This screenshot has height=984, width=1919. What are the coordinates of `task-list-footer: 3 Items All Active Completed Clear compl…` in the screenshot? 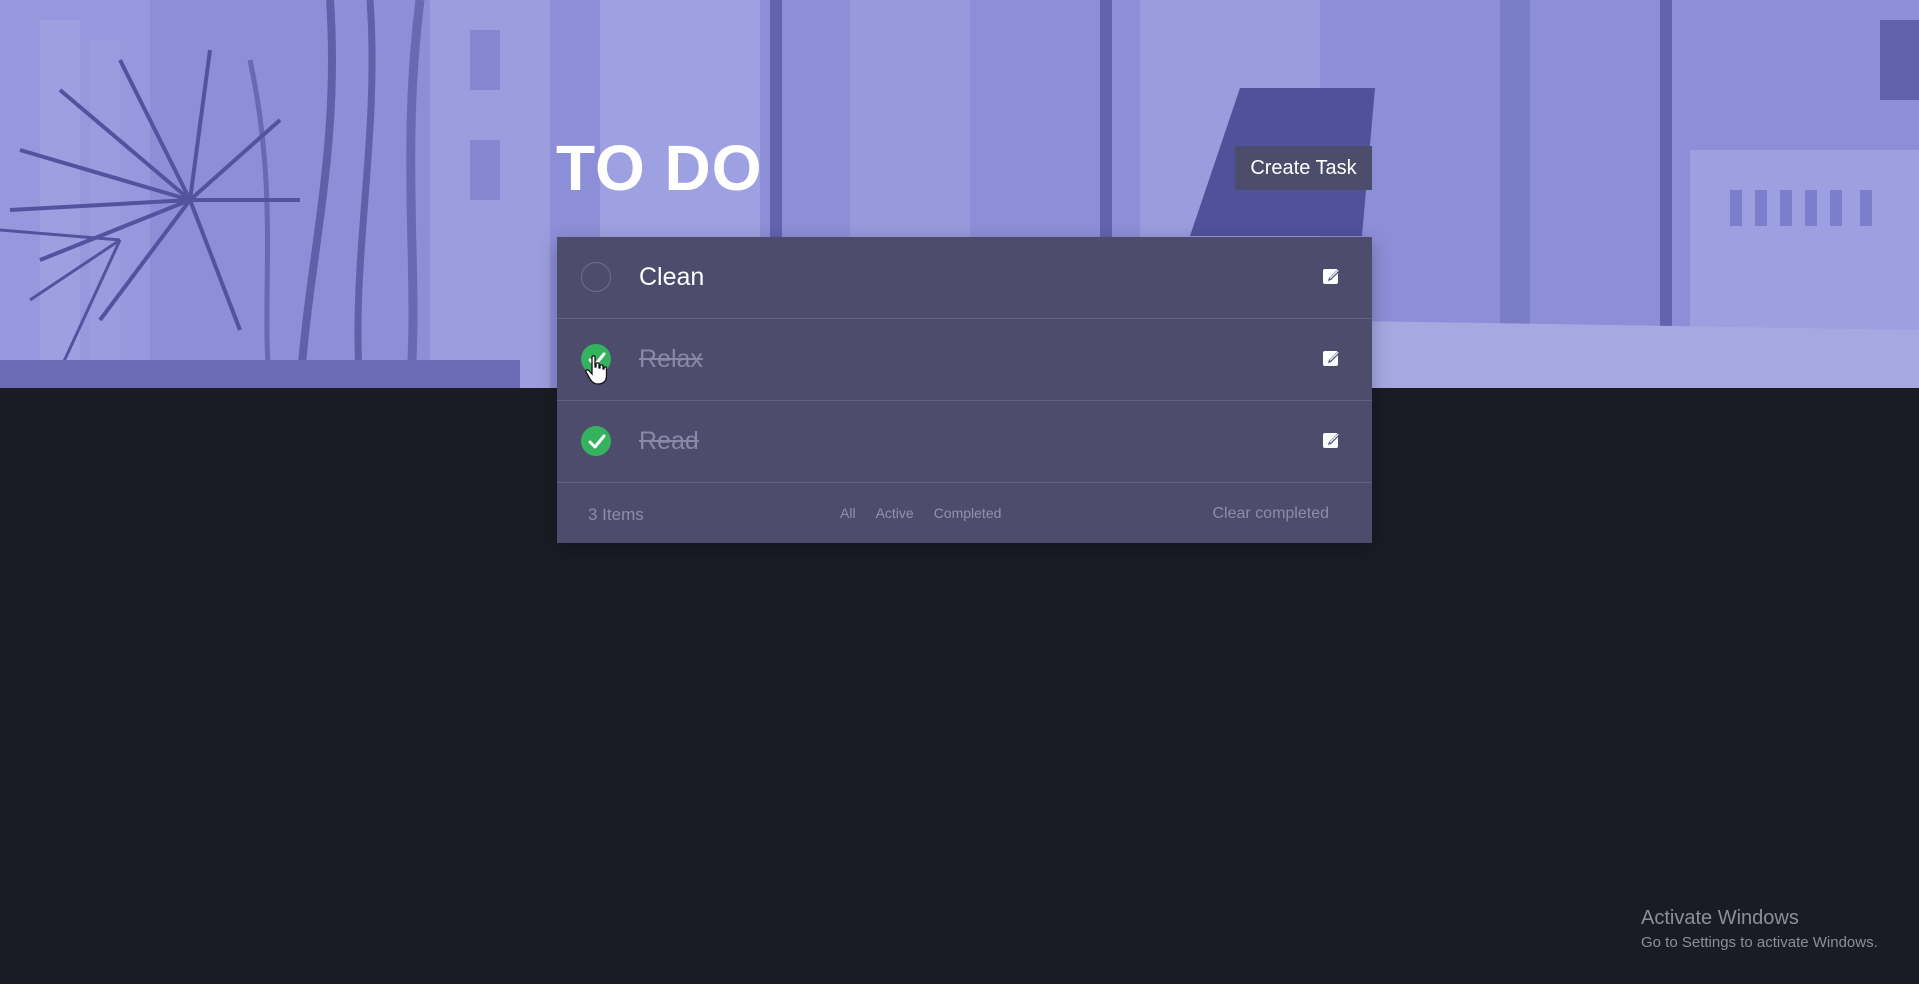 It's located at (964, 513).